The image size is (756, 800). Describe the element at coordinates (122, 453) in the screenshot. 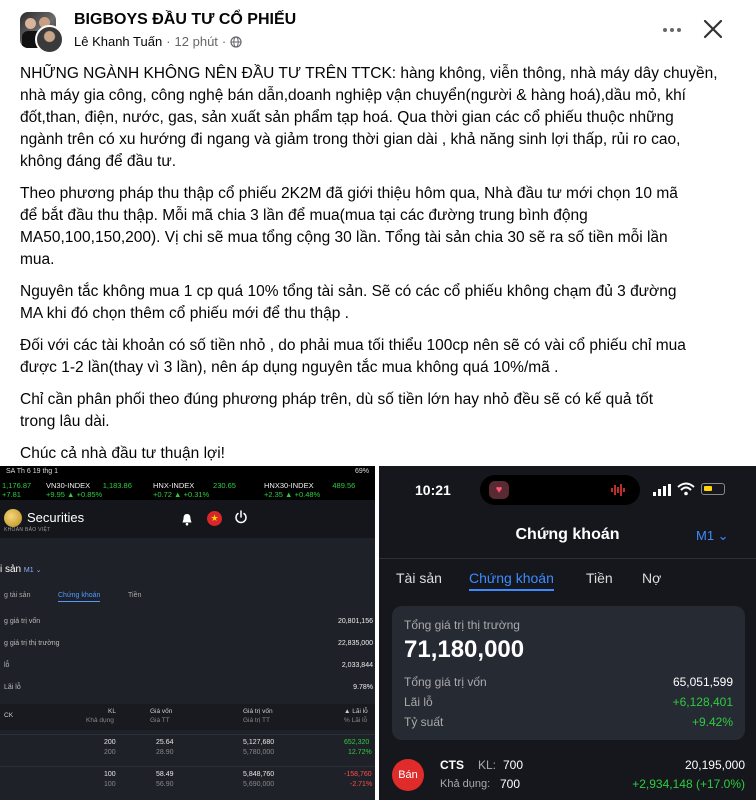

I see `paragraph: Chúc cả nhà đầu tư thuận lợi!` at that location.